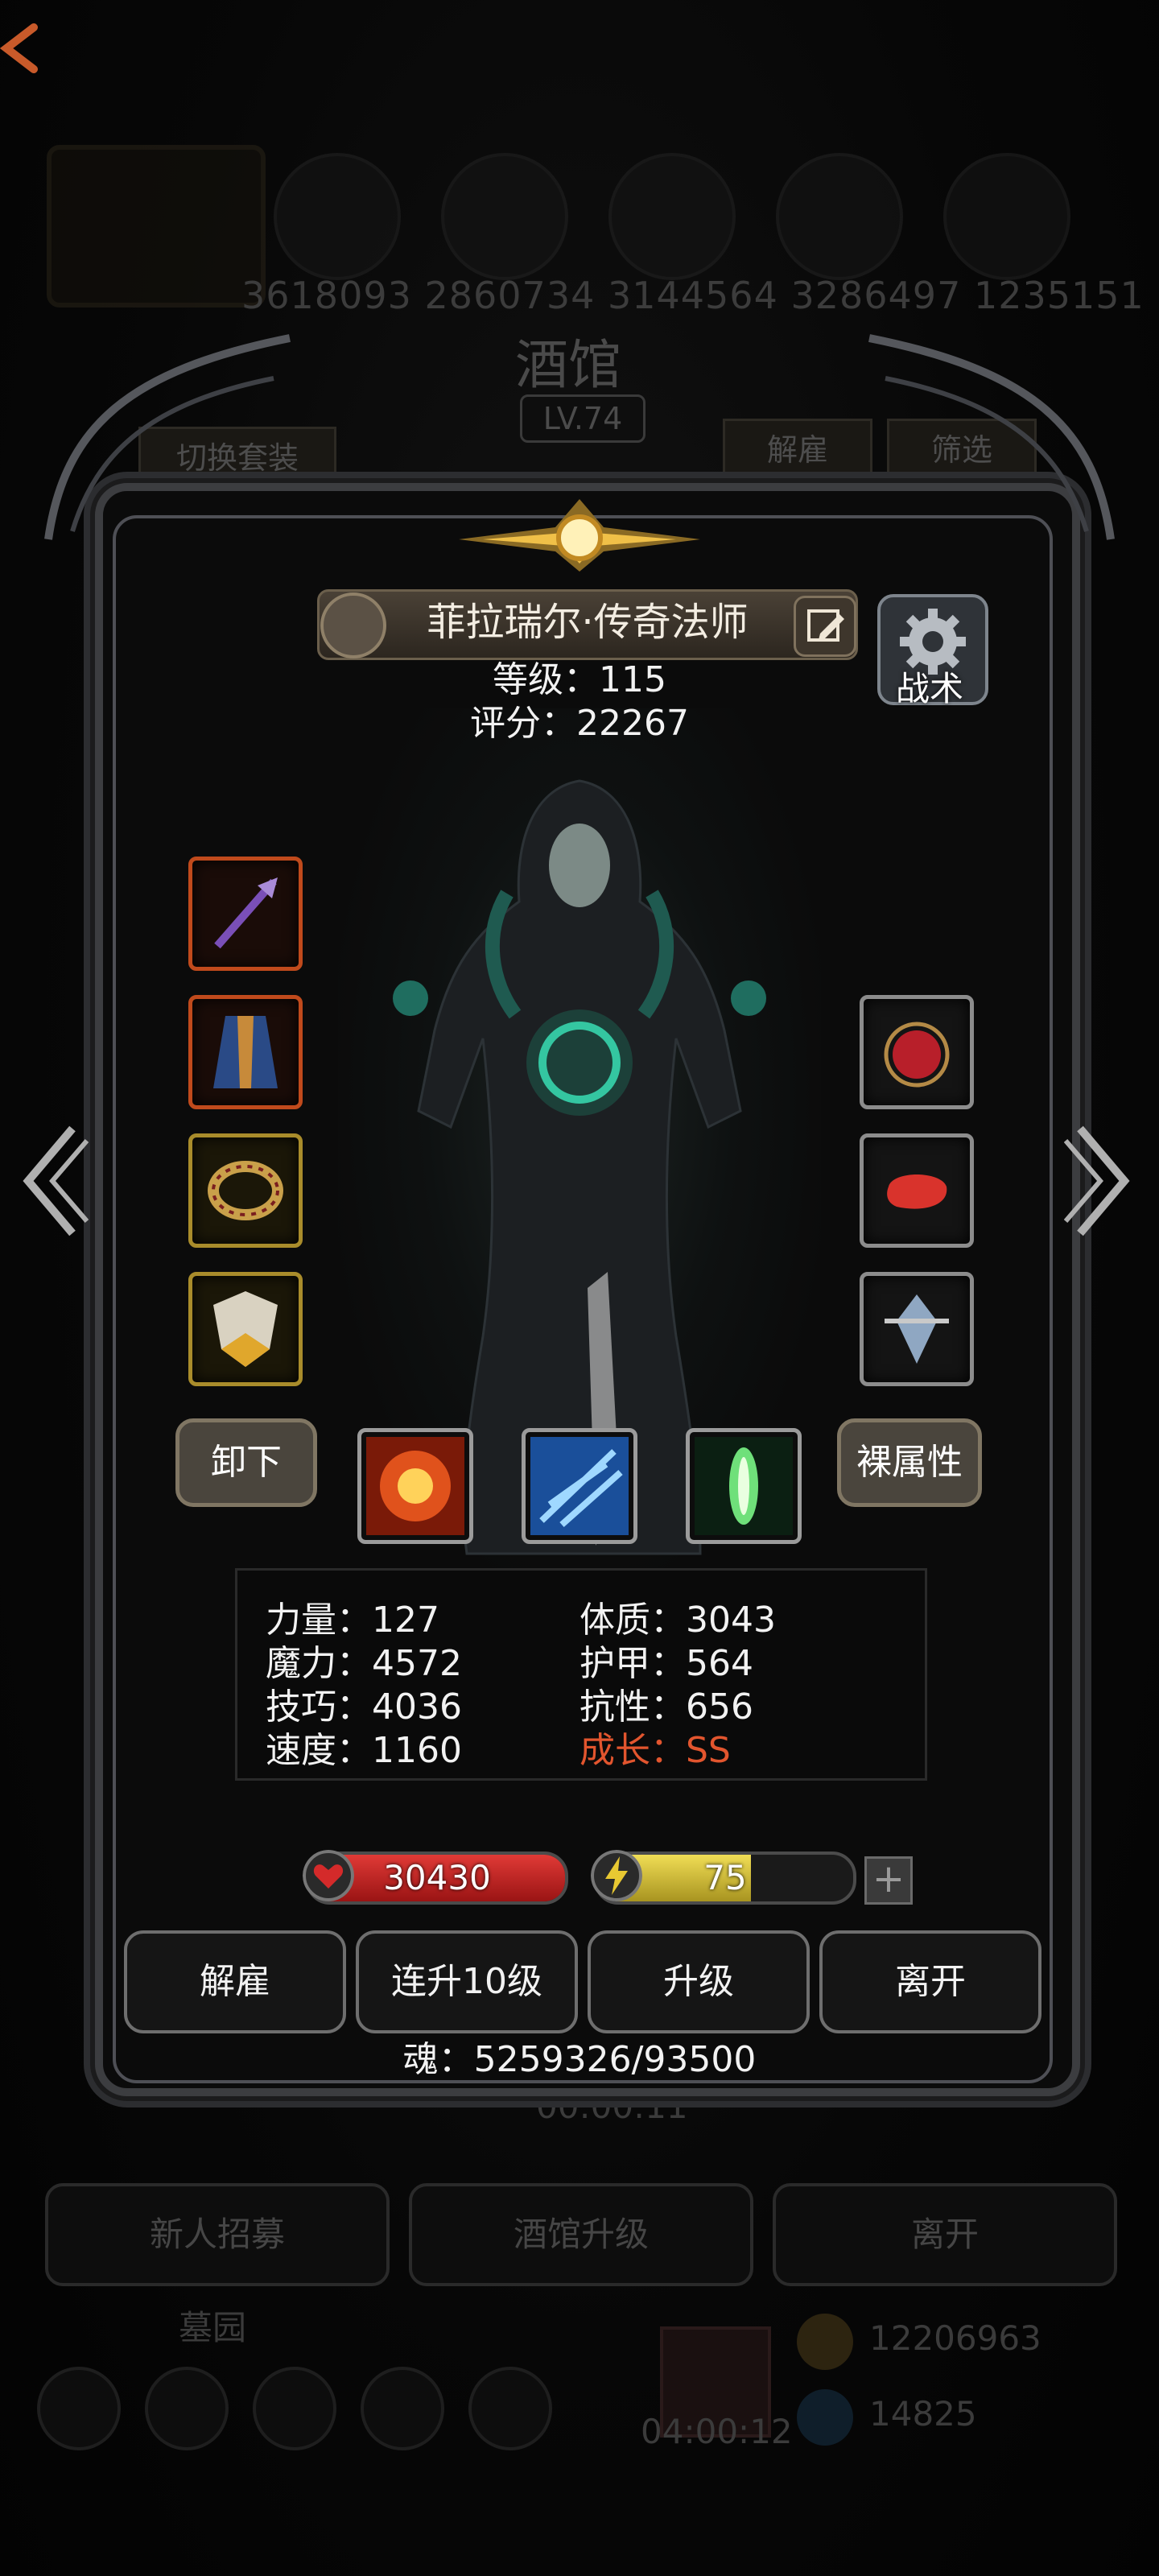  Describe the element at coordinates (797, 450) in the screenshot. I see `dismiss-tab: 解雇` at that location.